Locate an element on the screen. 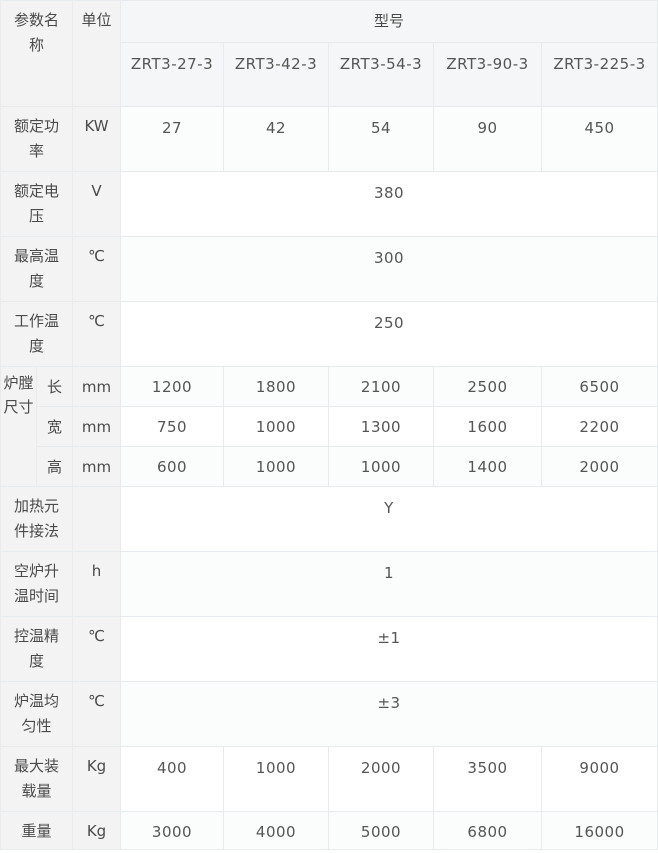 The image size is (658, 853). header-unit: 单位 is located at coordinates (97, 53).